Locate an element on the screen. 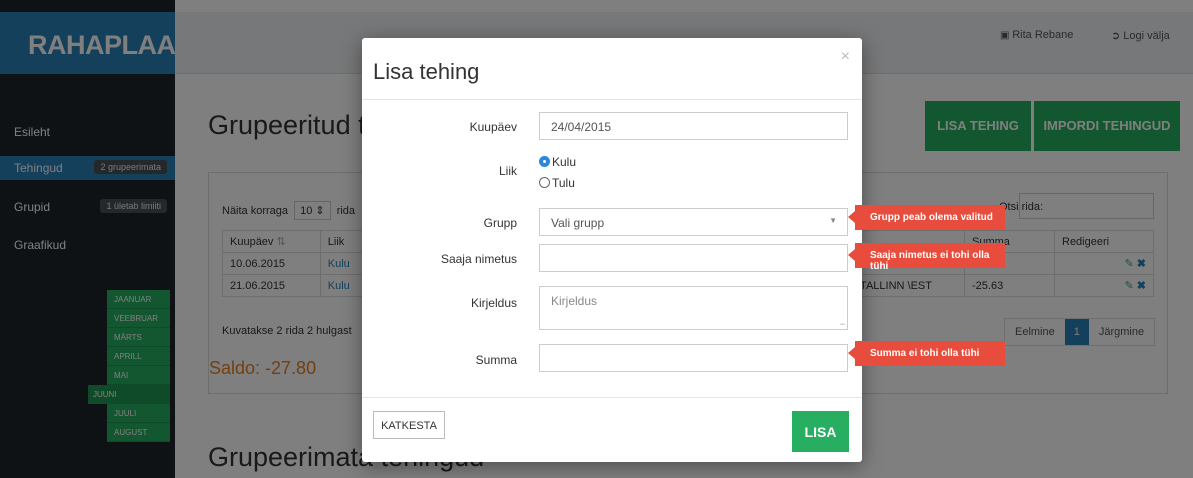 This screenshot has width=1193, height=478. description-placeholder: Kirjeldus is located at coordinates (574, 301).